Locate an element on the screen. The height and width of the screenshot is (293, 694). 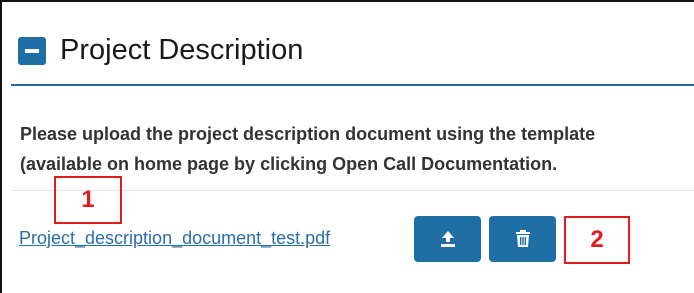
section-title: Project Description is located at coordinates (182, 50).